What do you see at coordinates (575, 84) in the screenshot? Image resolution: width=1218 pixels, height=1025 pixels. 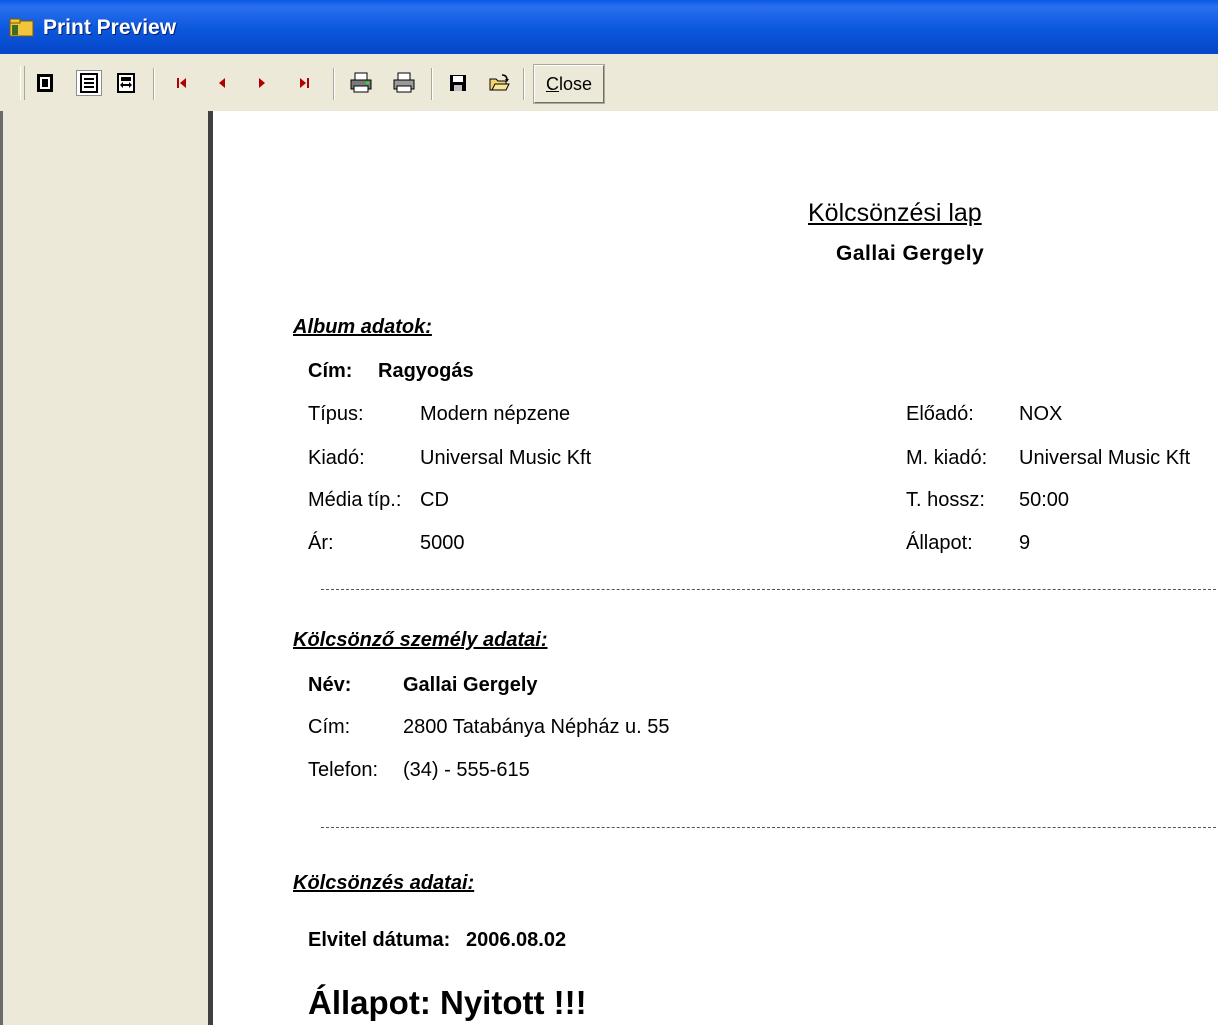 I see `close-button-label: lose` at bounding box center [575, 84].